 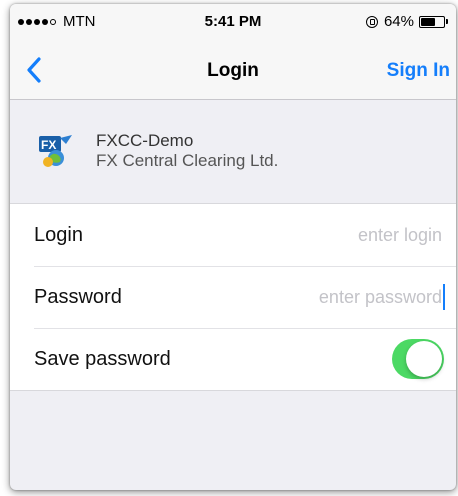 What do you see at coordinates (444, 297) in the screenshot?
I see `text-cursor` at bounding box center [444, 297].